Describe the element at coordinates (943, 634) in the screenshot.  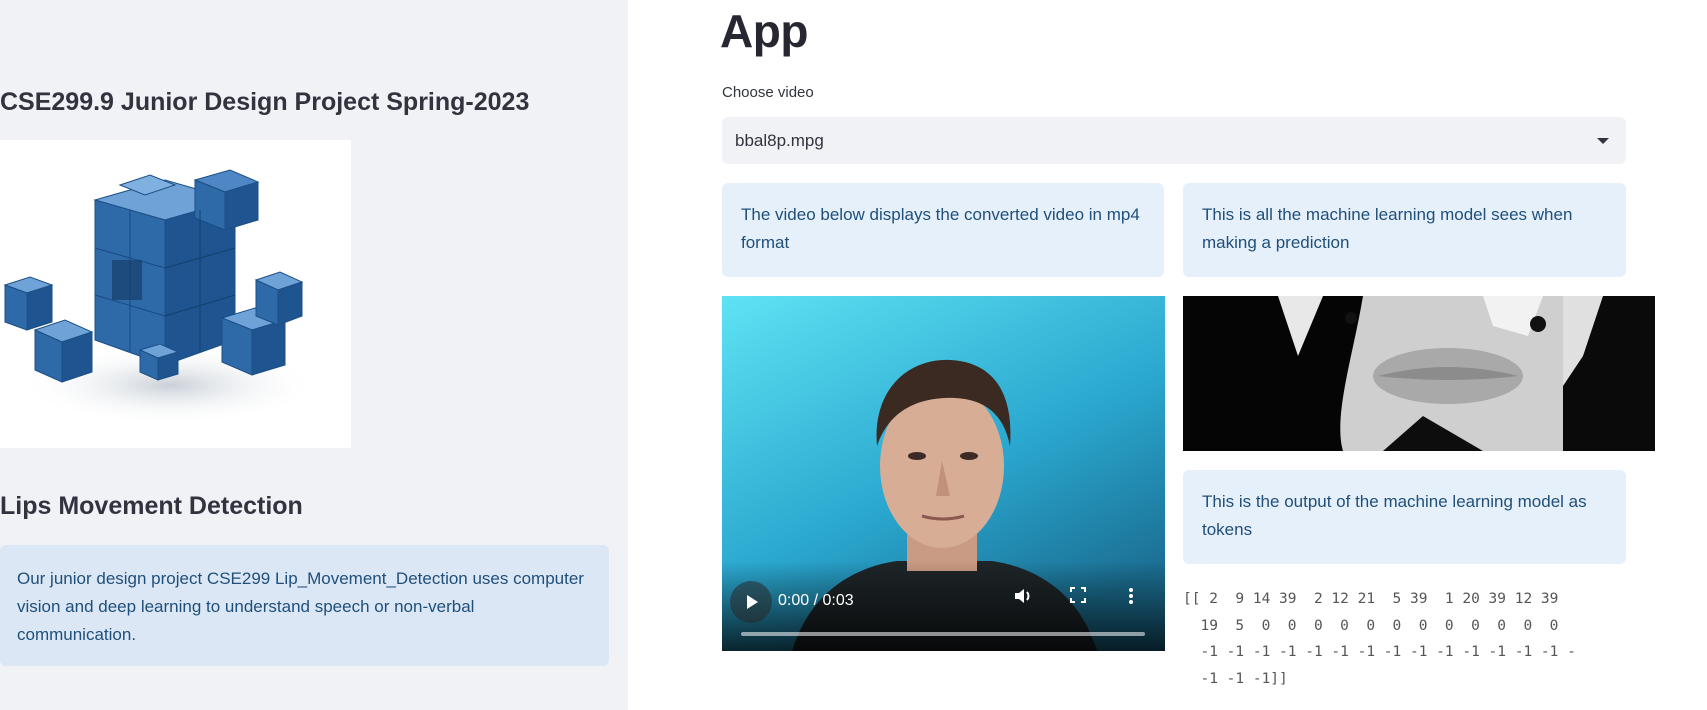
I see `video-progress-bar` at that location.